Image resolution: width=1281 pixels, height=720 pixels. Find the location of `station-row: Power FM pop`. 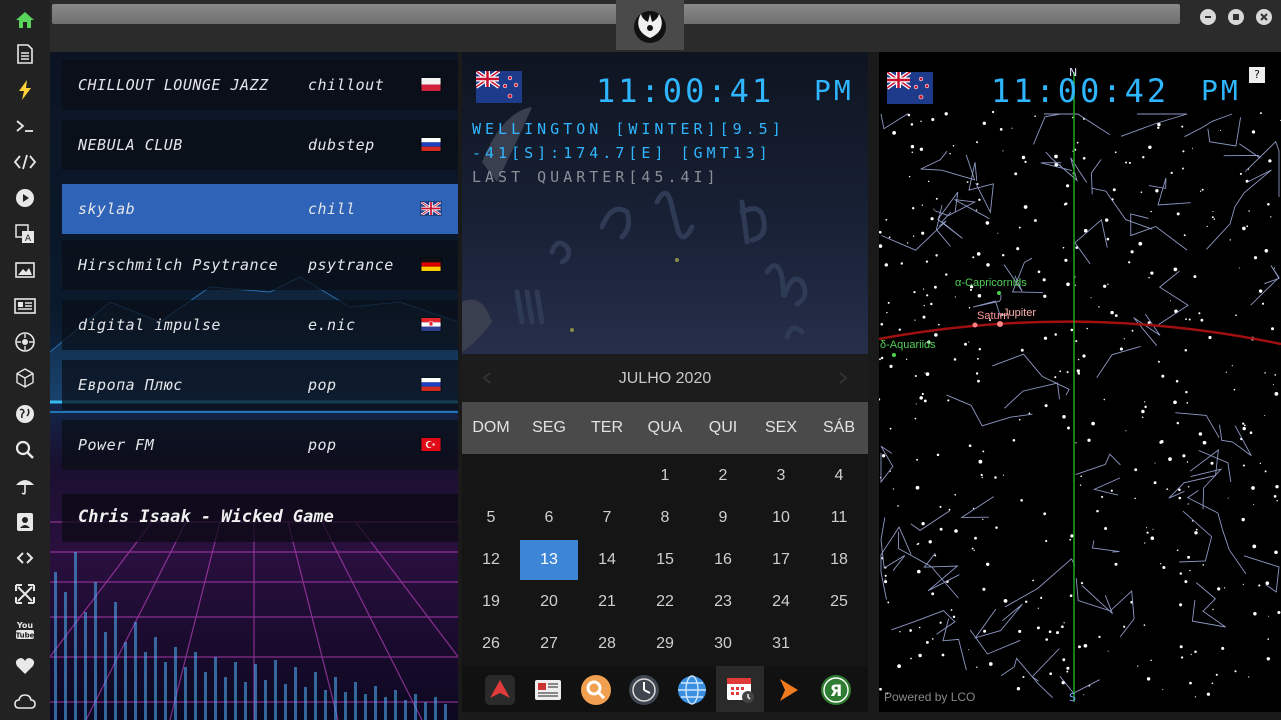

station-row: Power FM pop is located at coordinates (260, 445).